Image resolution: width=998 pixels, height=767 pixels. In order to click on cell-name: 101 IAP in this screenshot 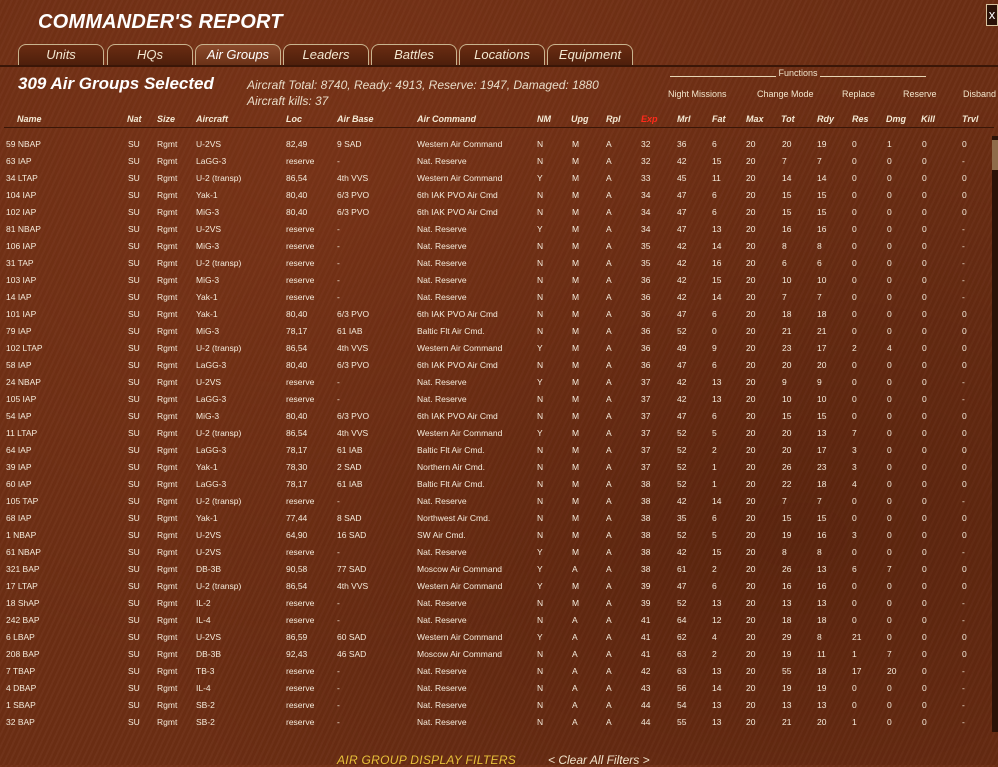, I will do `click(21, 314)`.